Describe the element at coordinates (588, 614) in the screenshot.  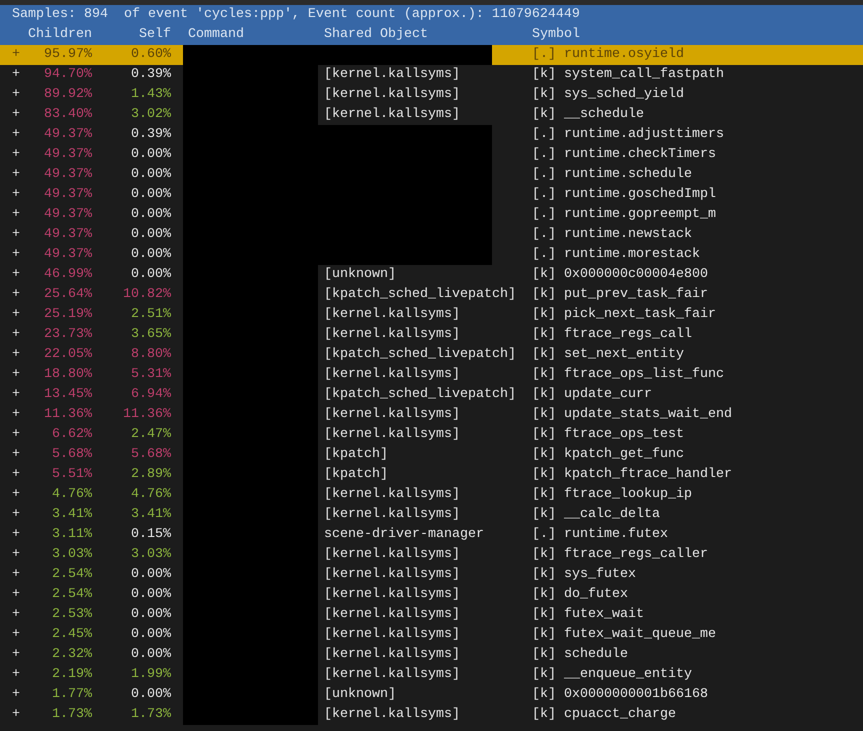
I see `symbol-name: [k] futex_wait` at that location.